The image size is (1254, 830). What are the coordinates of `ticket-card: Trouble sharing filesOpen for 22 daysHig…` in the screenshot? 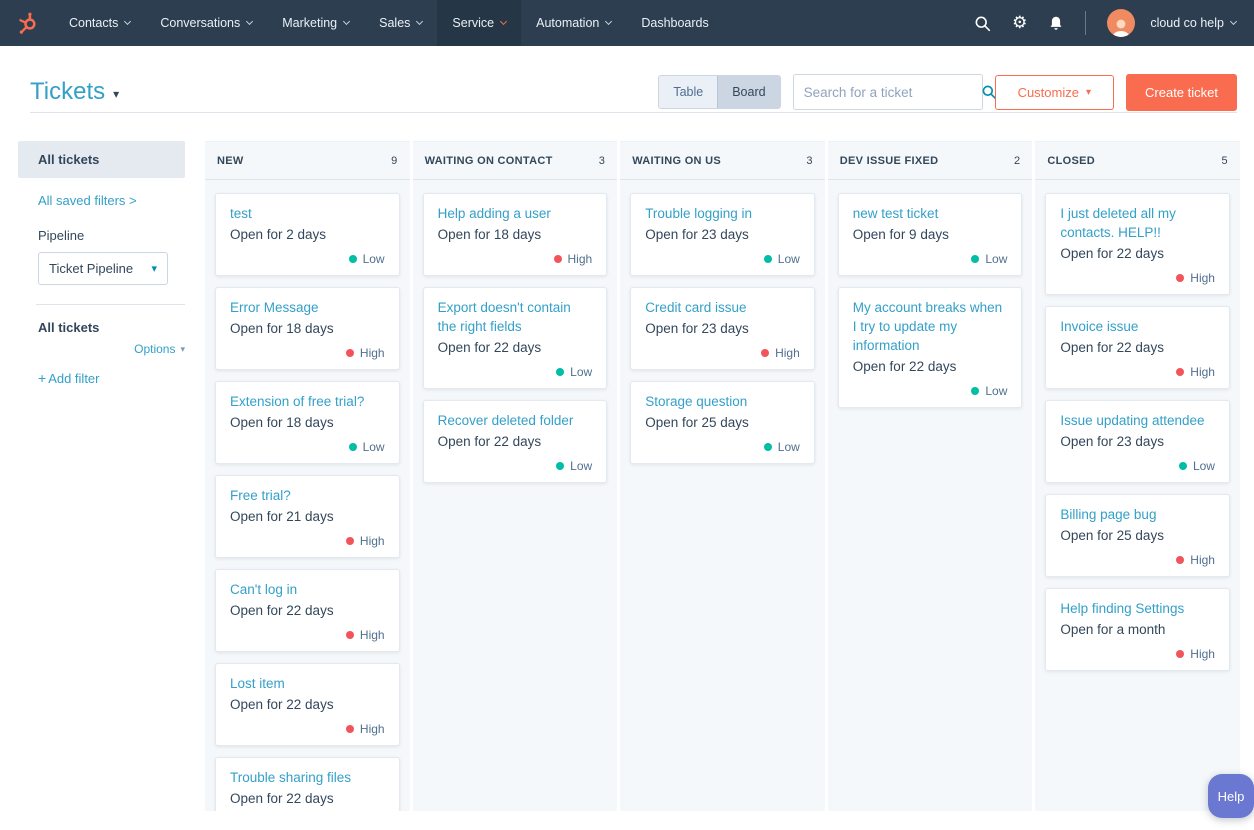 It's located at (307, 784).